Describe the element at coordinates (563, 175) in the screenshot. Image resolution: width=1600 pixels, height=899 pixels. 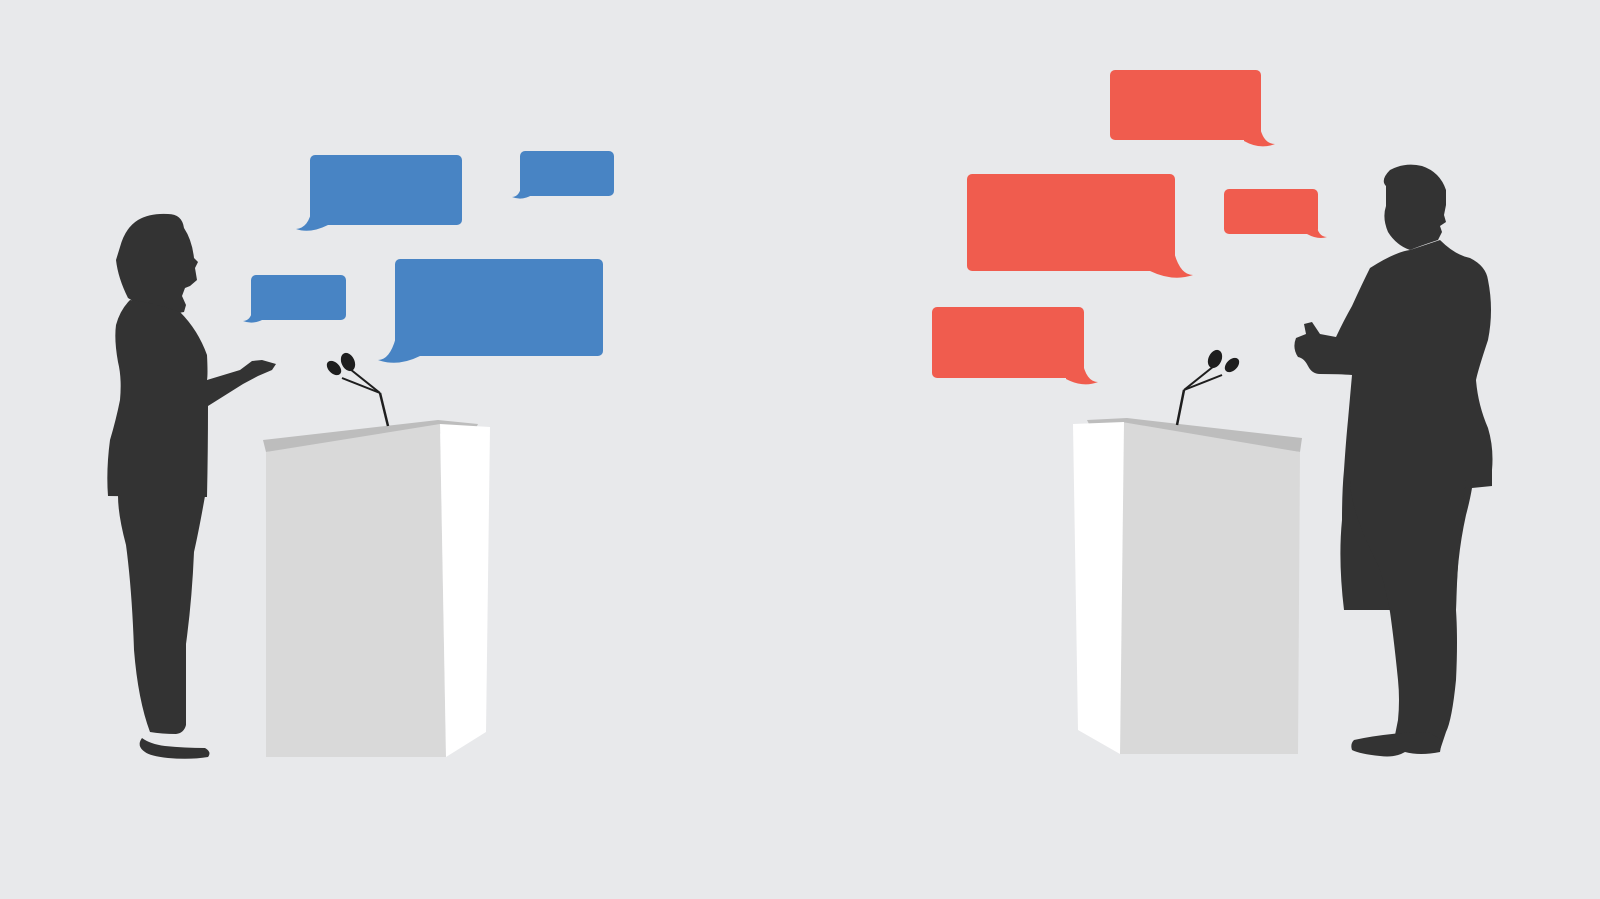
I see `left-speech-bubble-2-icon` at that location.